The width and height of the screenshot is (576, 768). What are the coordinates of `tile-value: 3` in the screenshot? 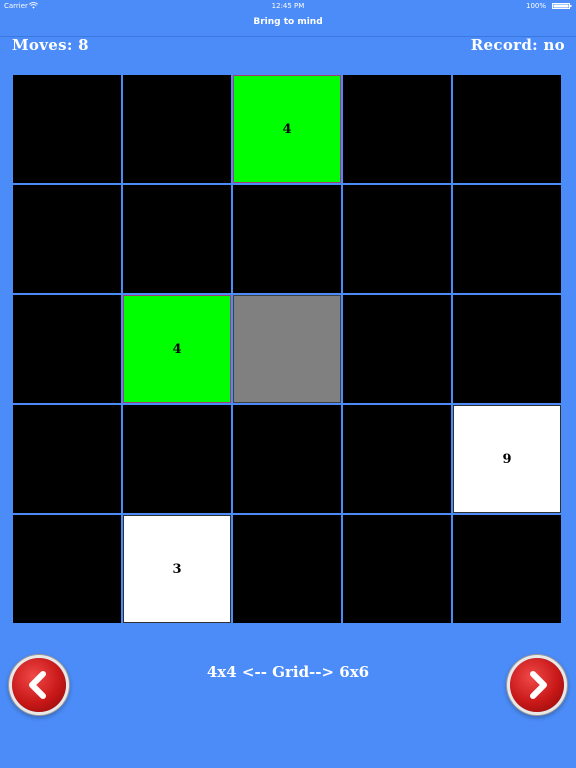 It's located at (177, 569).